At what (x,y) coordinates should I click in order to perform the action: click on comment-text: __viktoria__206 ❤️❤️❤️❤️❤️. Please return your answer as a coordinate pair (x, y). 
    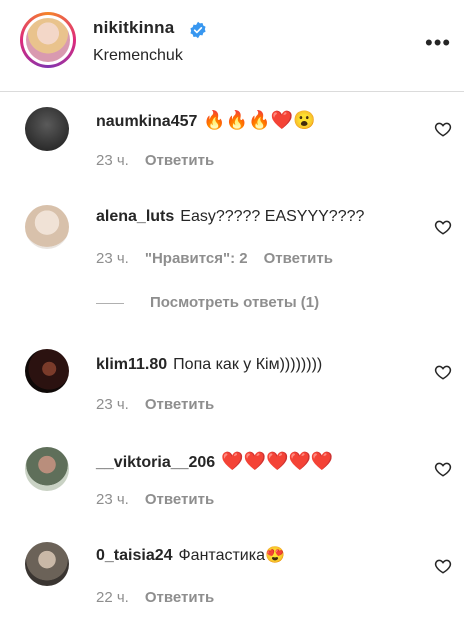
    Looking at the image, I should click on (214, 461).